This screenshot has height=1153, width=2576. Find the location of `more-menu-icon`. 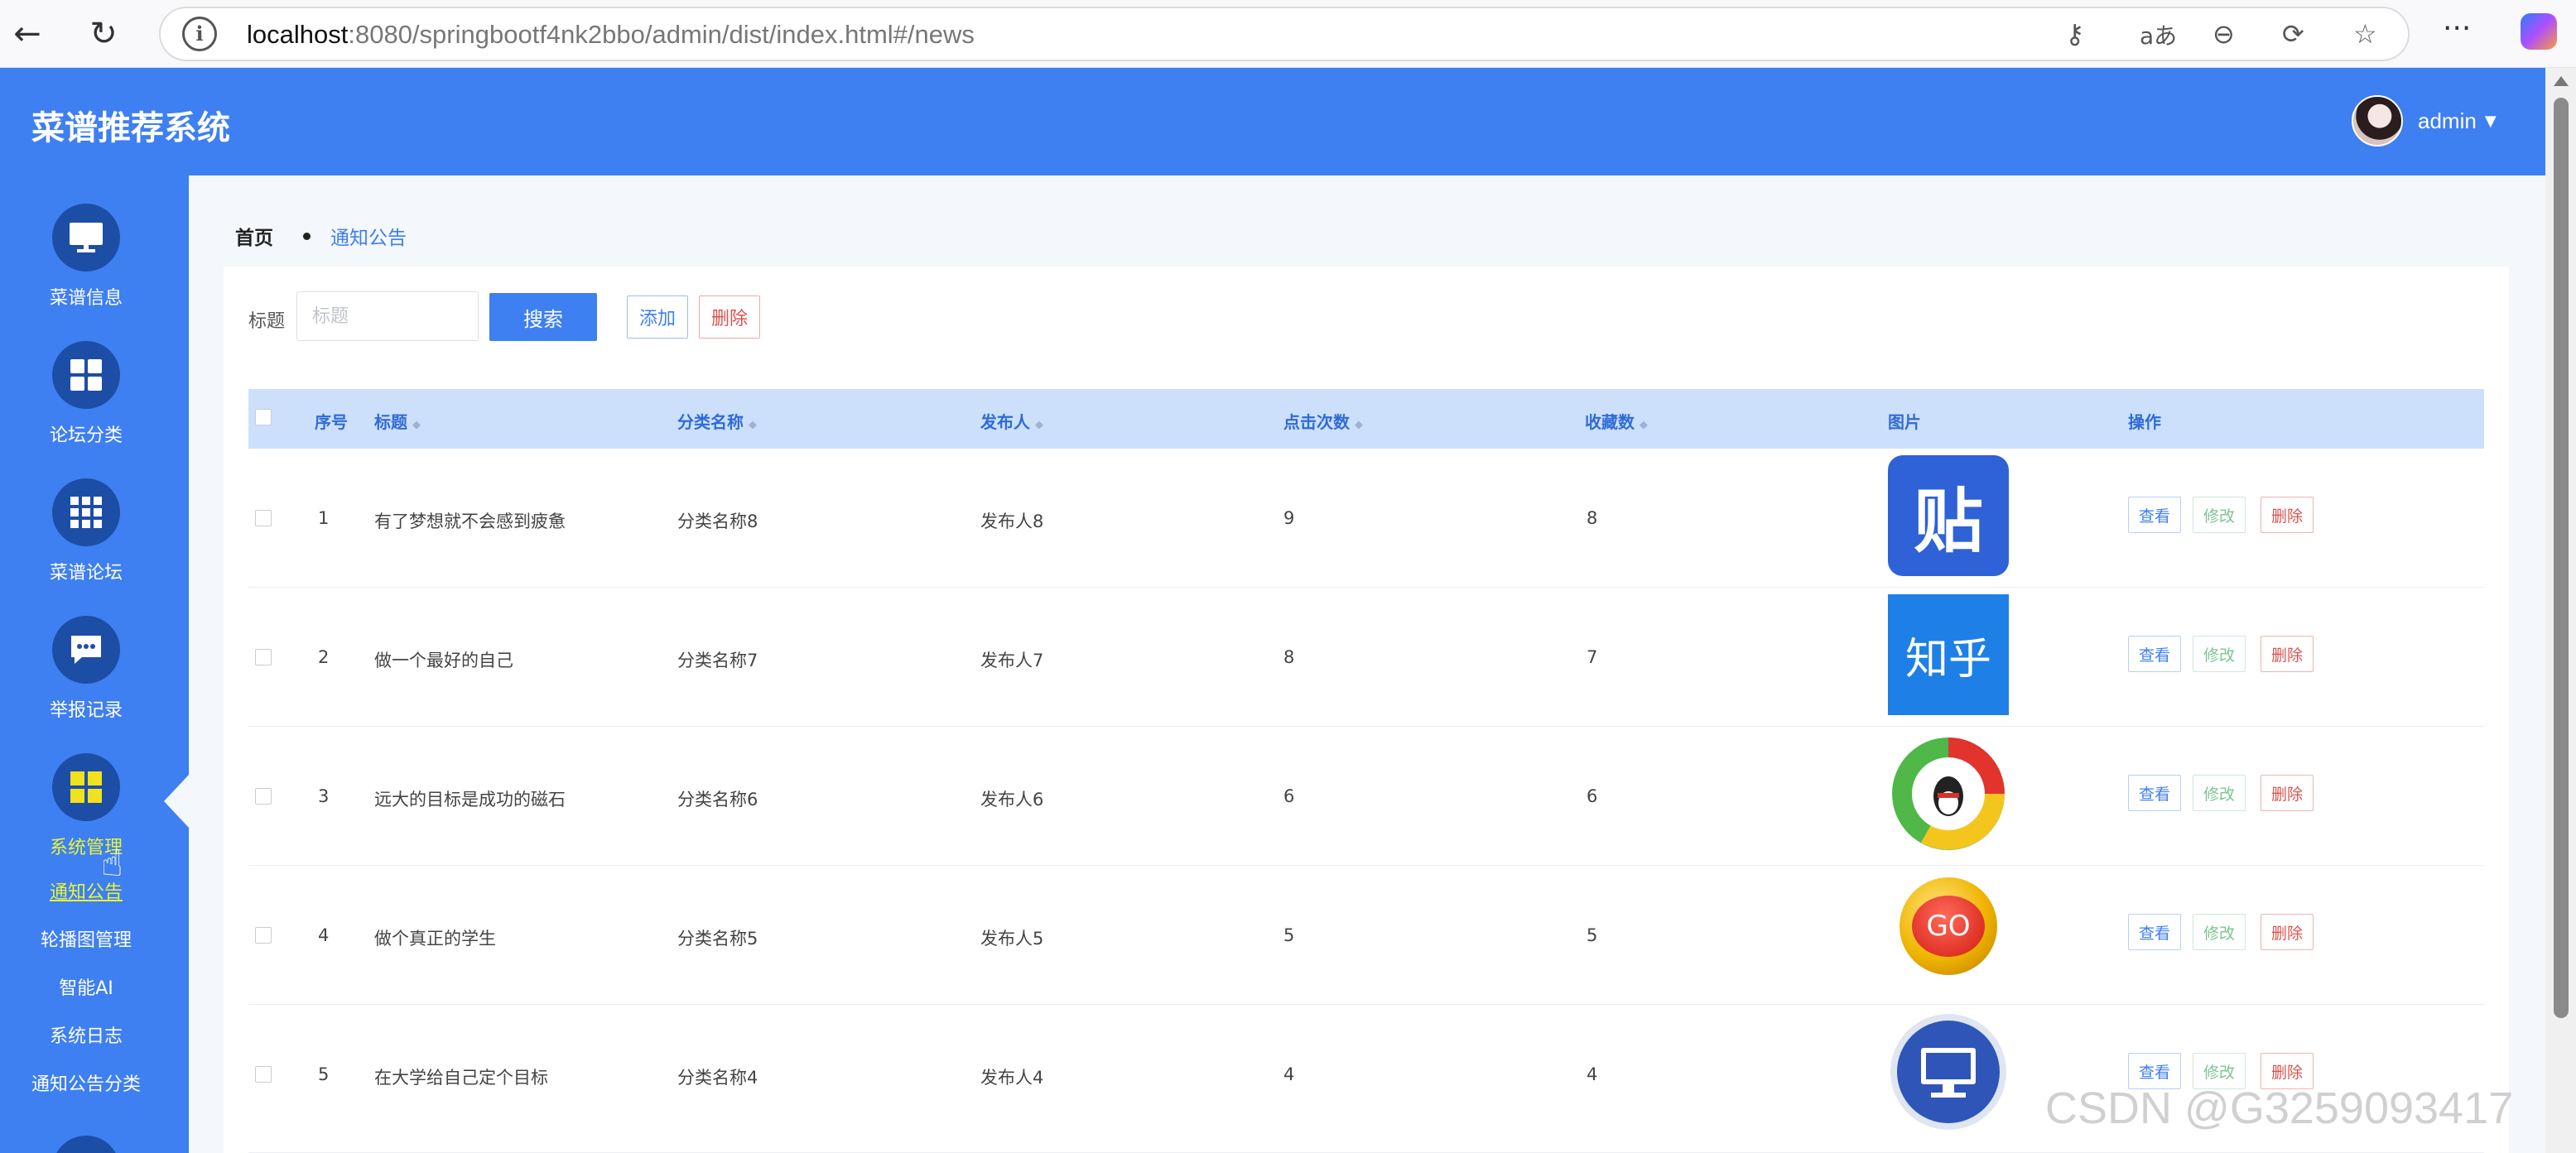

more-menu-icon is located at coordinates (86, 1144).